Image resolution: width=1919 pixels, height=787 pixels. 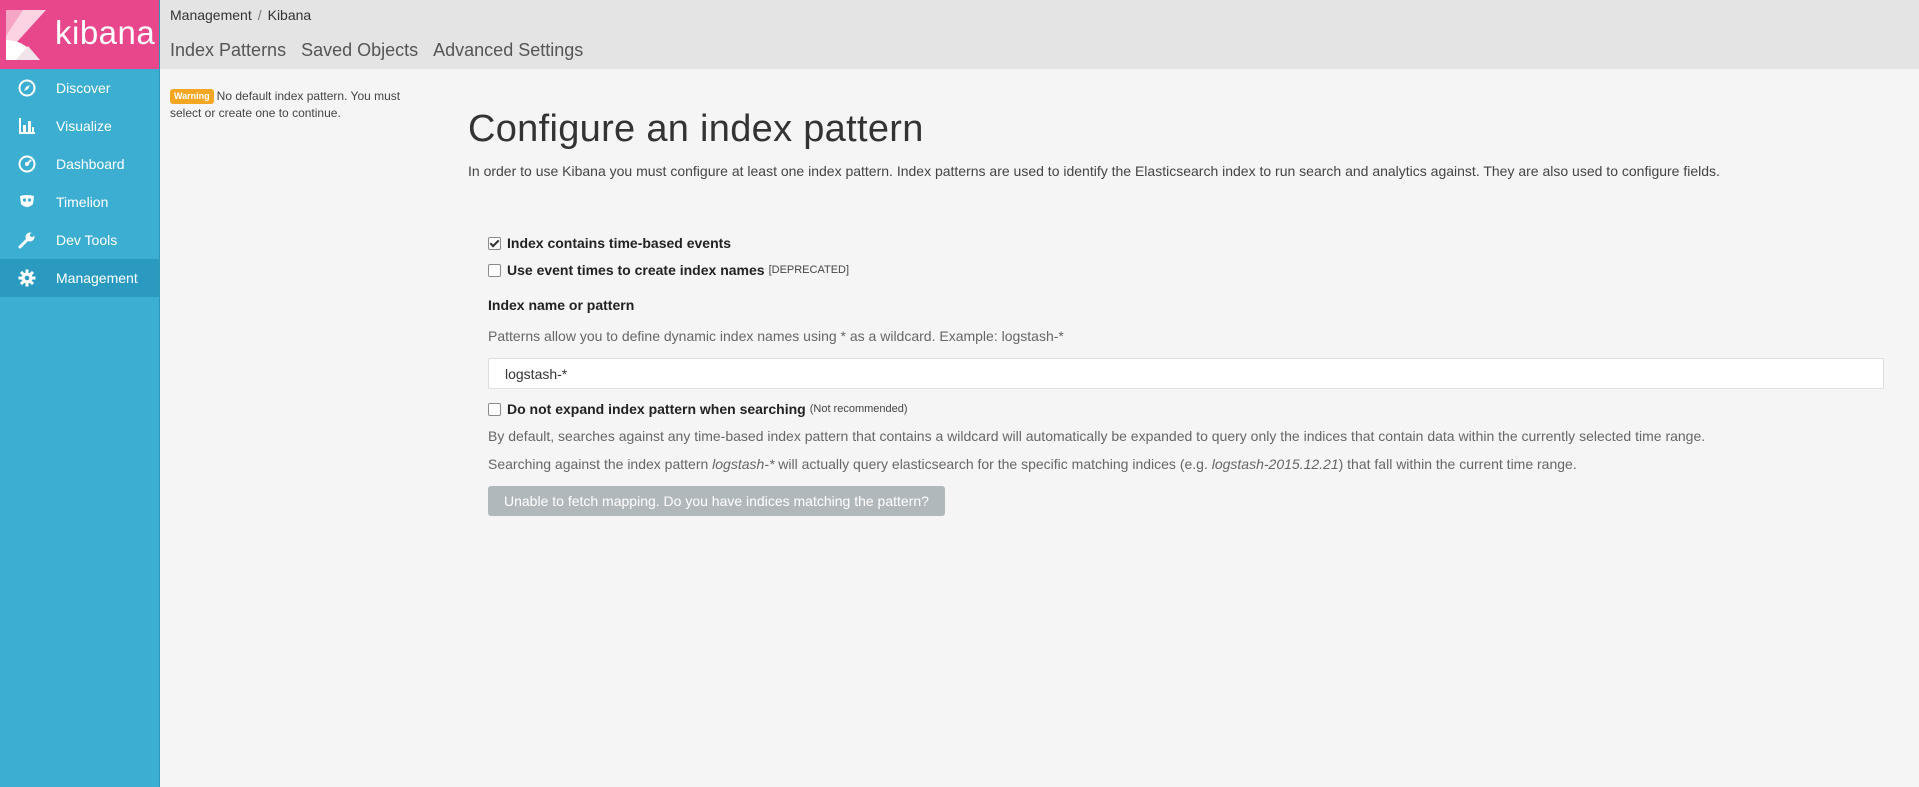 What do you see at coordinates (27, 164) in the screenshot?
I see `dashboard-gauge-icon` at bounding box center [27, 164].